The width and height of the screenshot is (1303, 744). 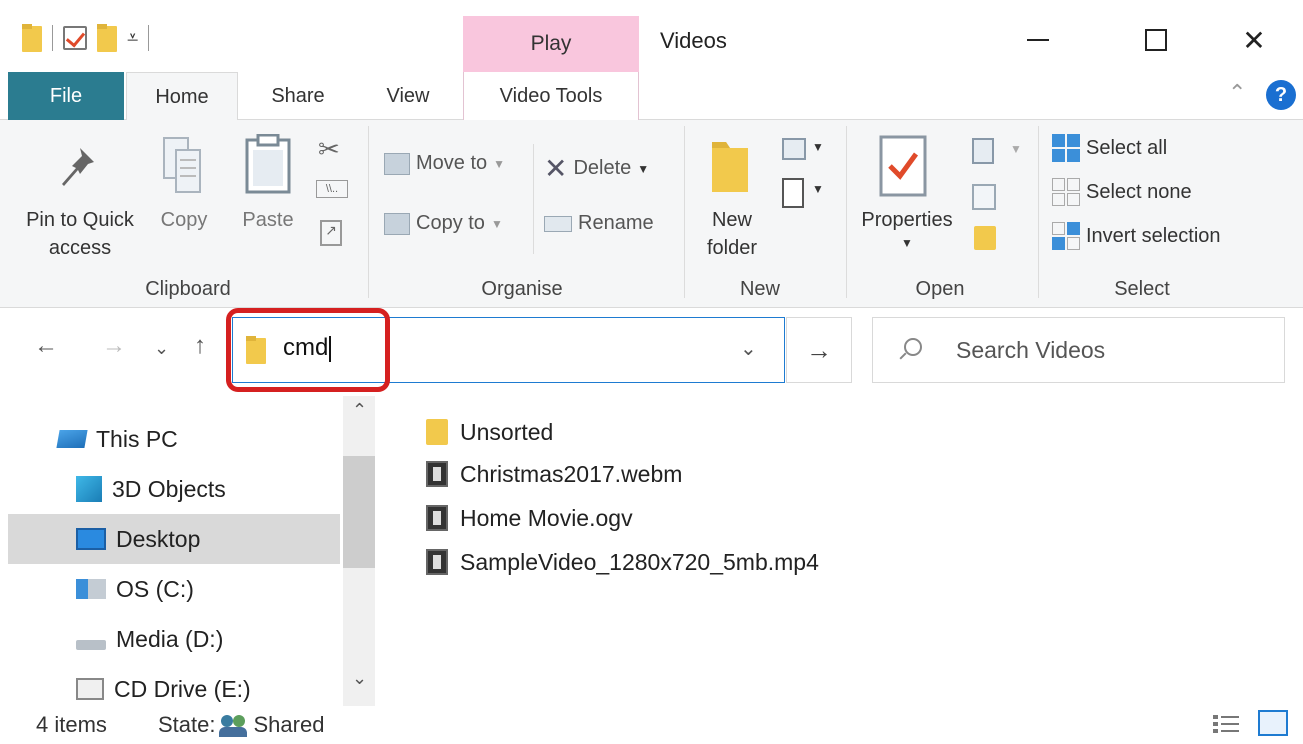 I want to click on cube-icon, so click(x=89, y=489).